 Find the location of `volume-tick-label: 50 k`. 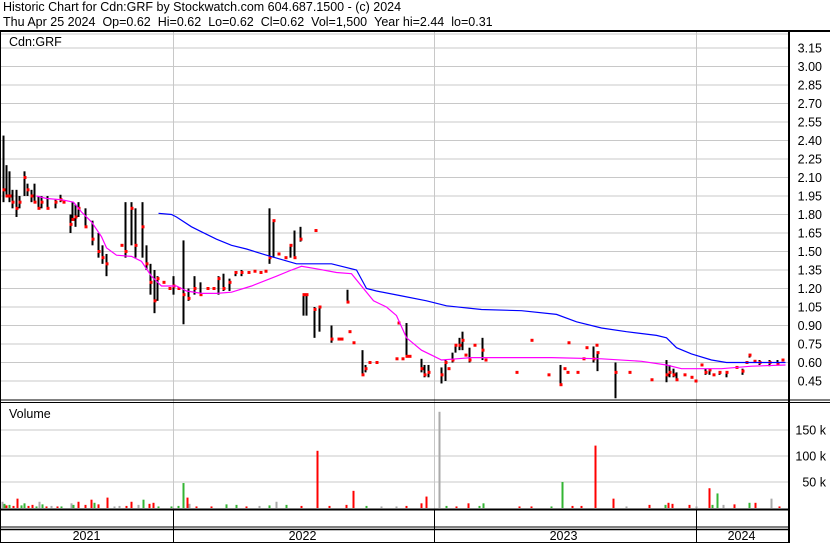

volume-tick-label: 50 k is located at coordinates (814, 483).